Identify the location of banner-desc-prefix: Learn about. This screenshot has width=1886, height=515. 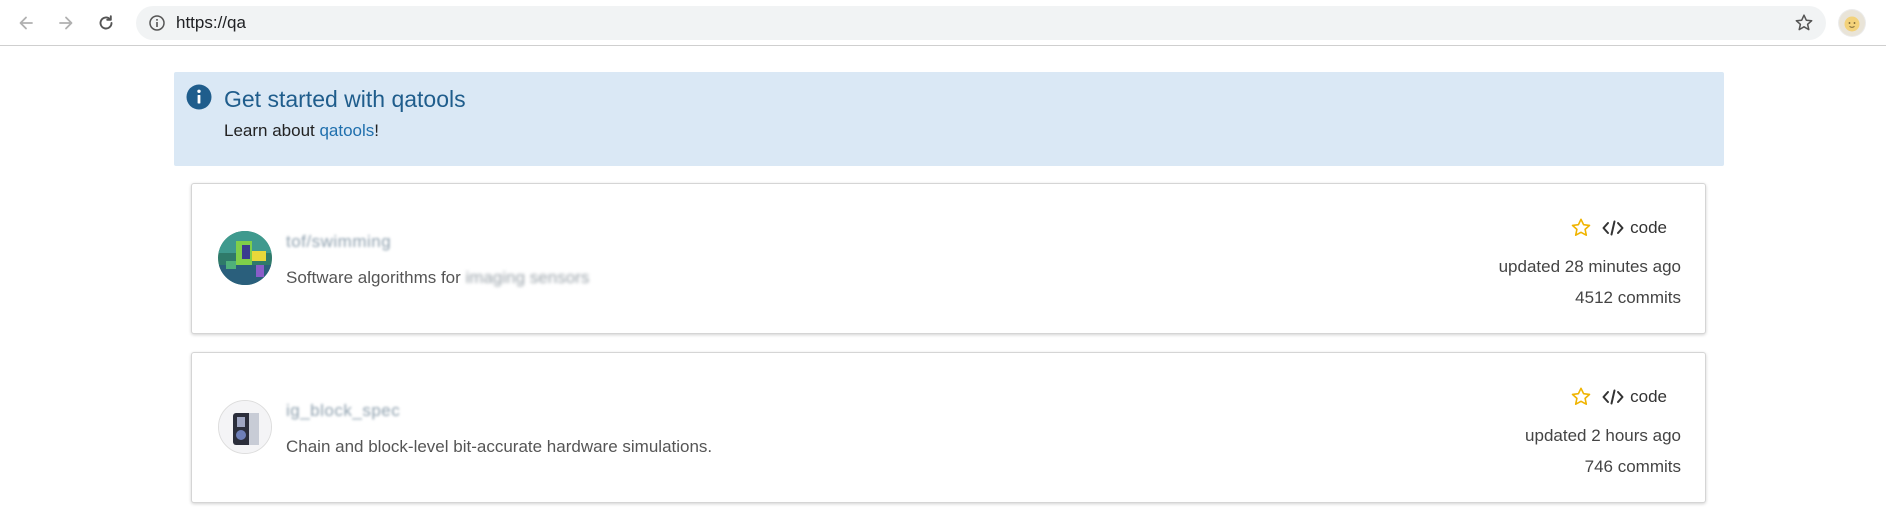
(272, 130).